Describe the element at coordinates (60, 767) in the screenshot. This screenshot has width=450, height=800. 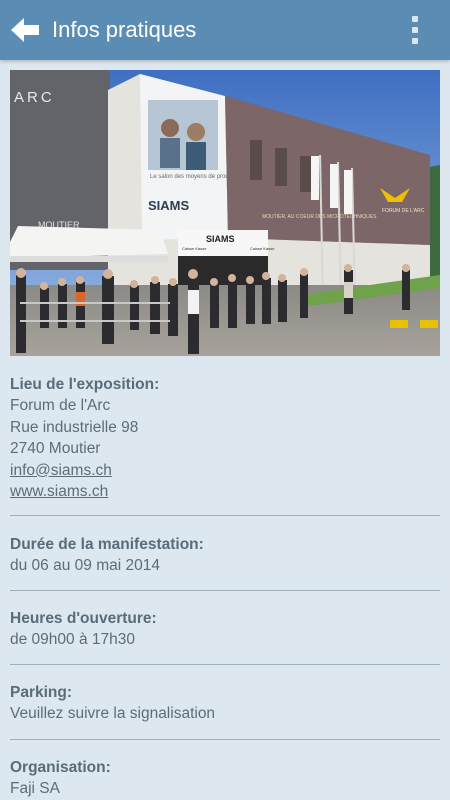
I see `organisation-label: Organisation:` at that location.